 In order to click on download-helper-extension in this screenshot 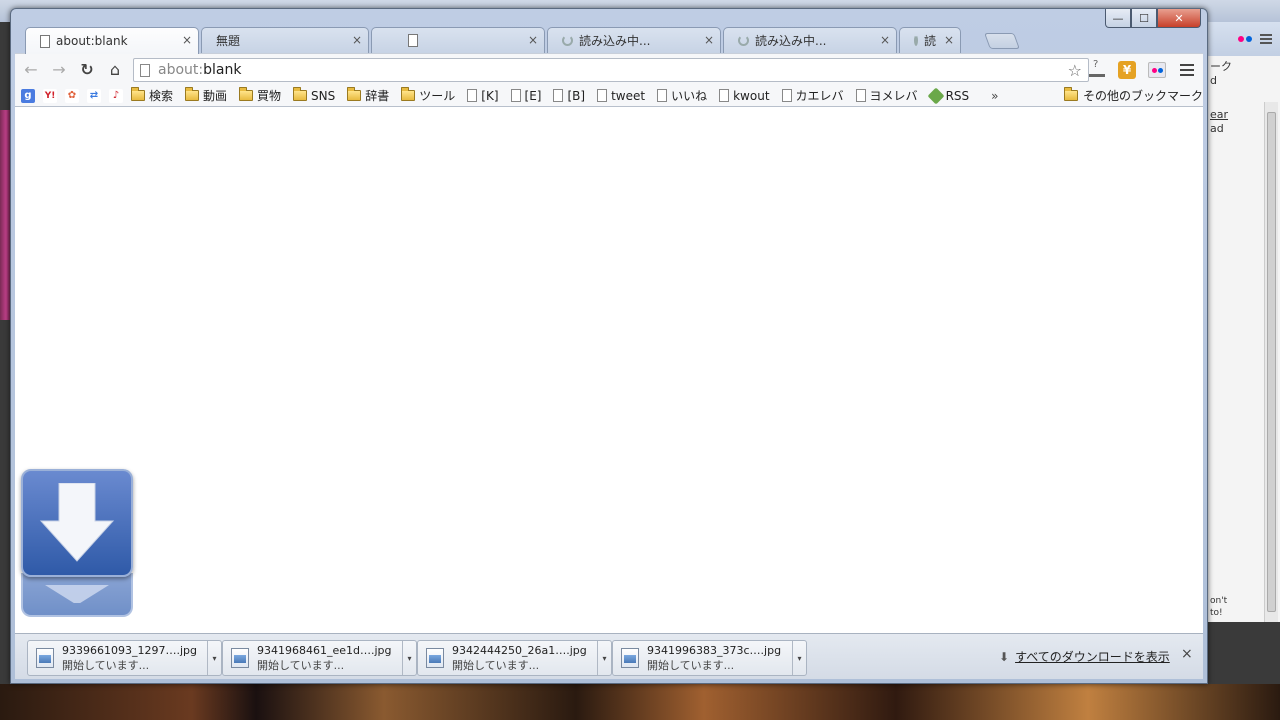, I will do `click(1097, 70)`.